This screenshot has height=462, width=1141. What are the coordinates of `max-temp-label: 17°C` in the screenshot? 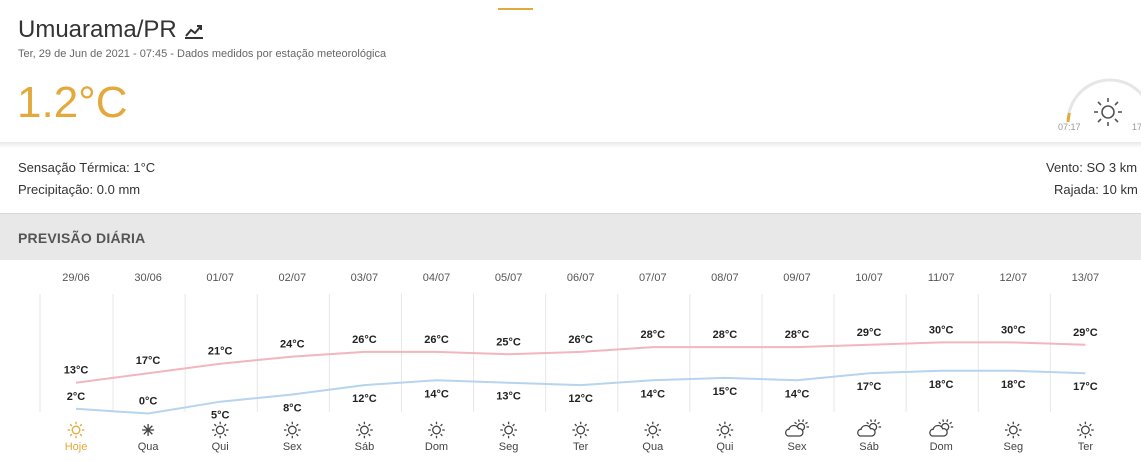 It's located at (148, 361).